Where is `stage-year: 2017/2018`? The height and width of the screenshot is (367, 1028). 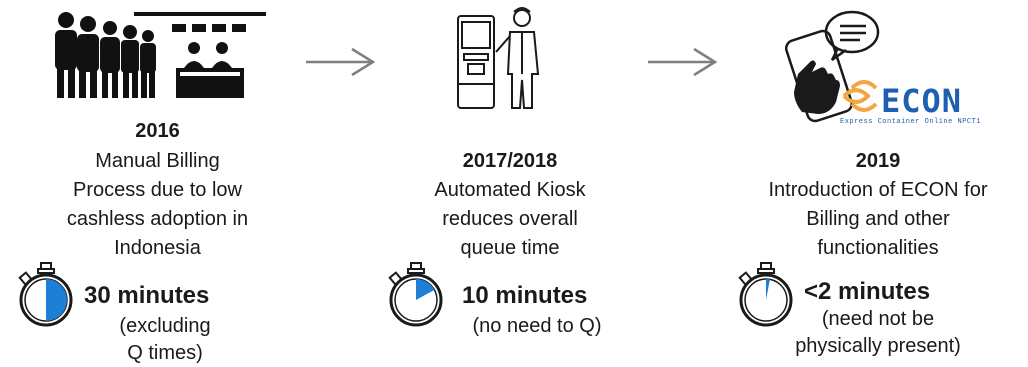 stage-year: 2017/2018 is located at coordinates (510, 161).